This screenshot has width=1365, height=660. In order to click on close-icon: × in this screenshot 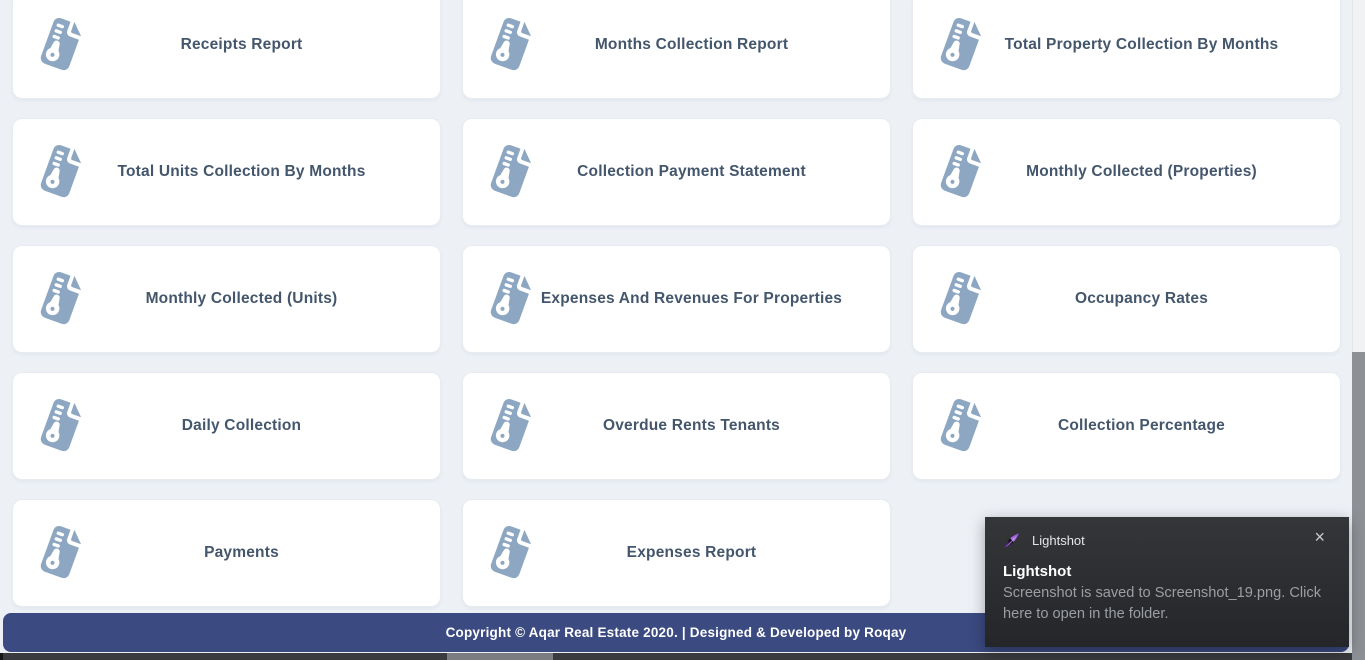, I will do `click(1319, 537)`.